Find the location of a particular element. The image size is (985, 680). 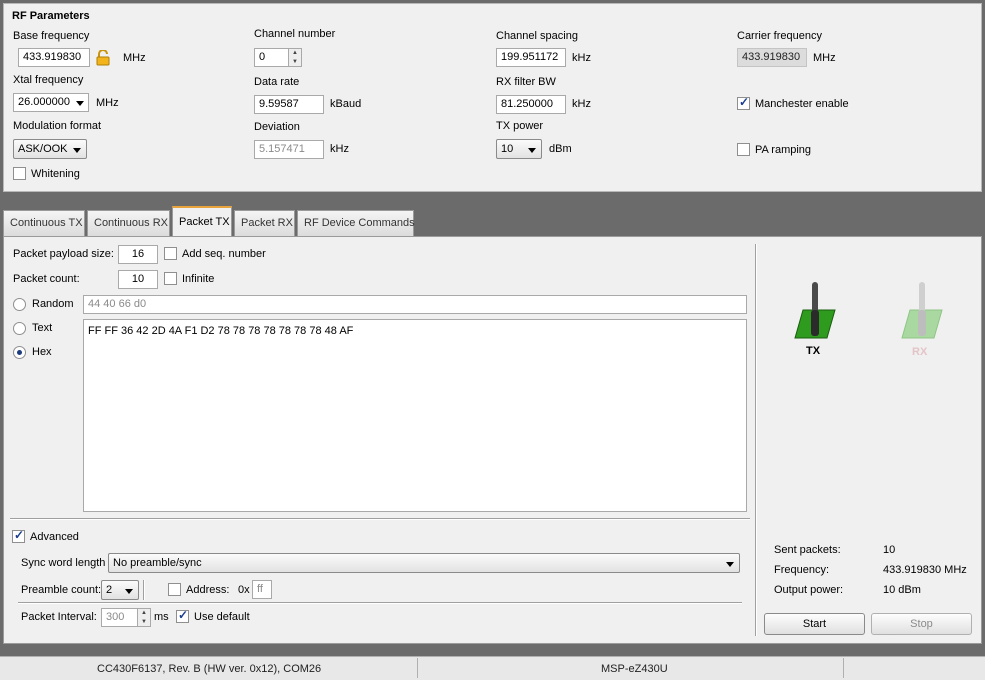

modulation-format-label: Modulation format is located at coordinates (57, 126).